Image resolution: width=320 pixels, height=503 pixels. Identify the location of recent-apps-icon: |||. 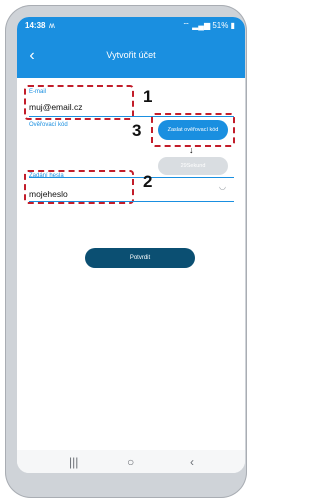
(73, 462).